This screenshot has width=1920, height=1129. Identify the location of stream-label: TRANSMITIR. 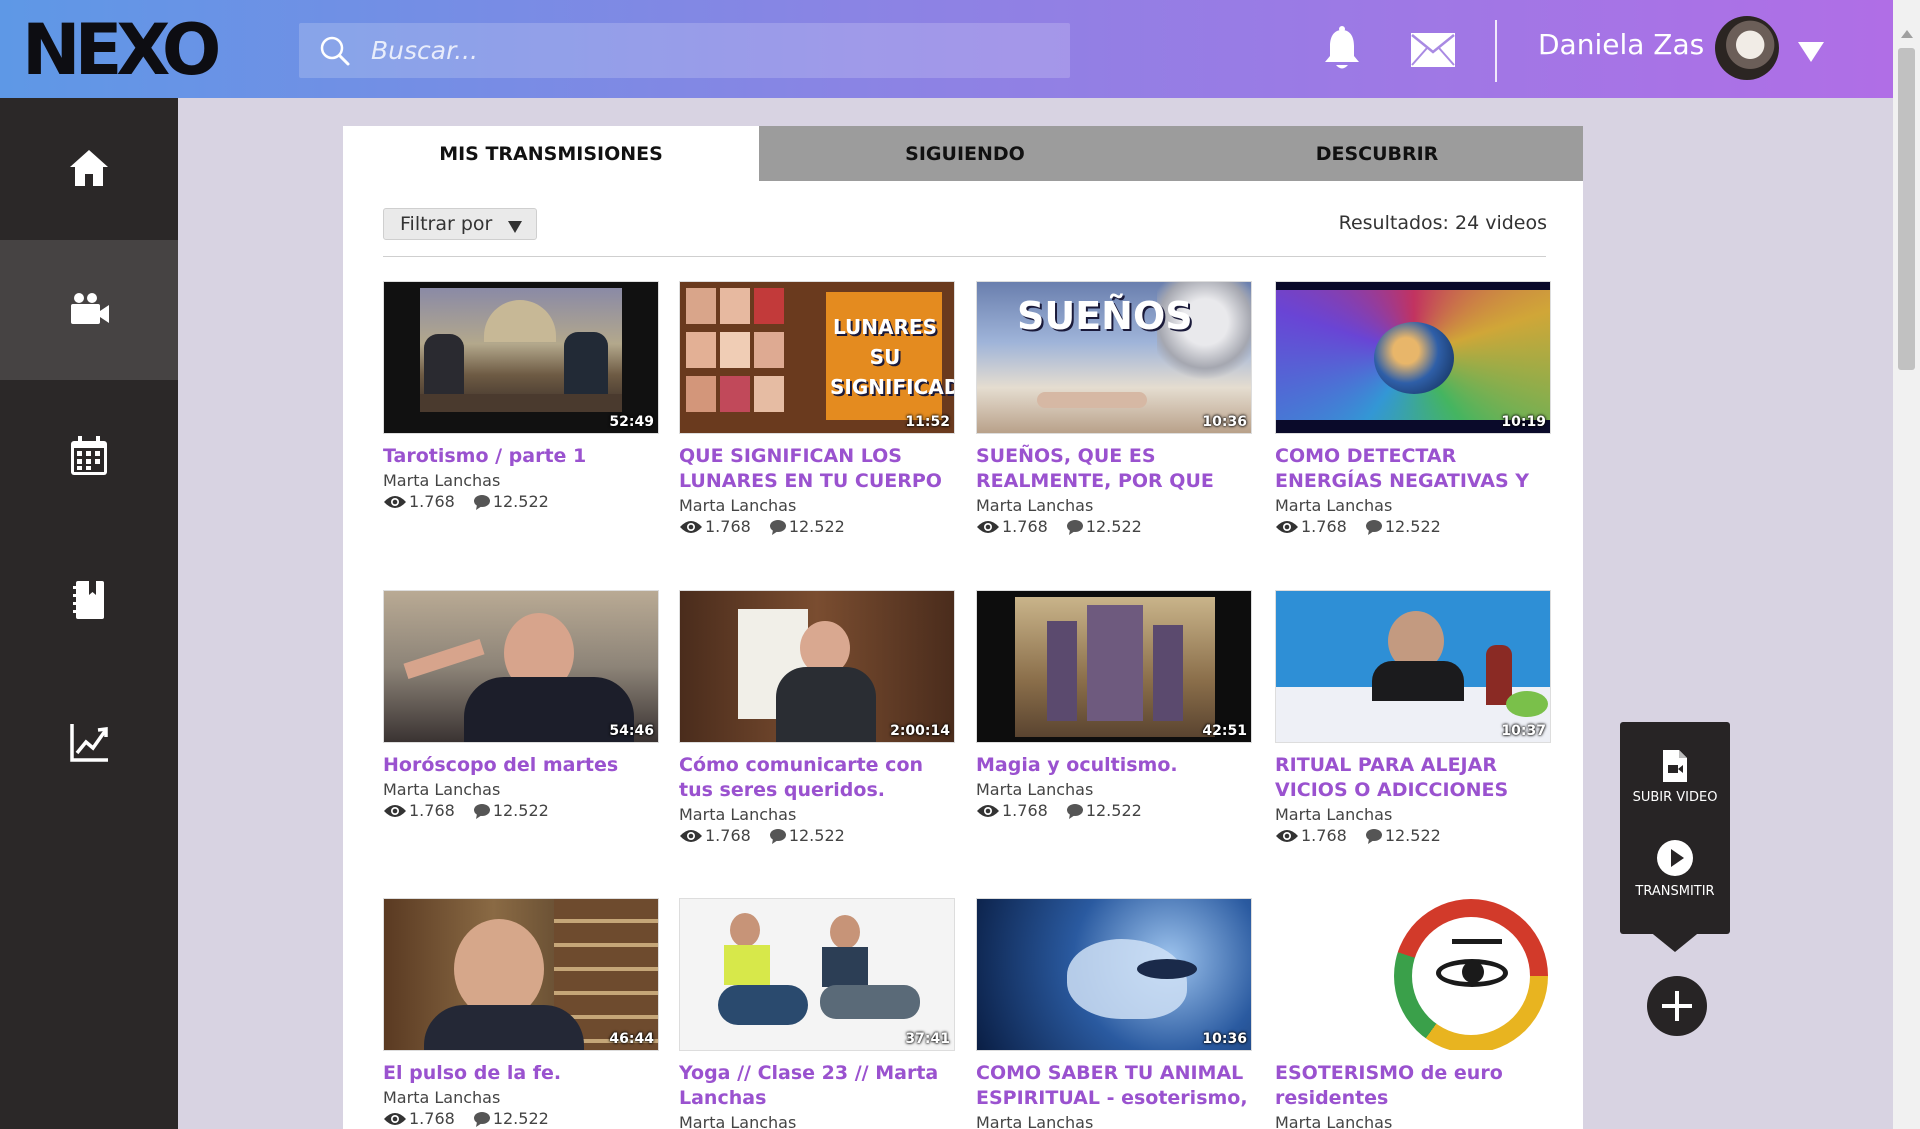
(1675, 891).